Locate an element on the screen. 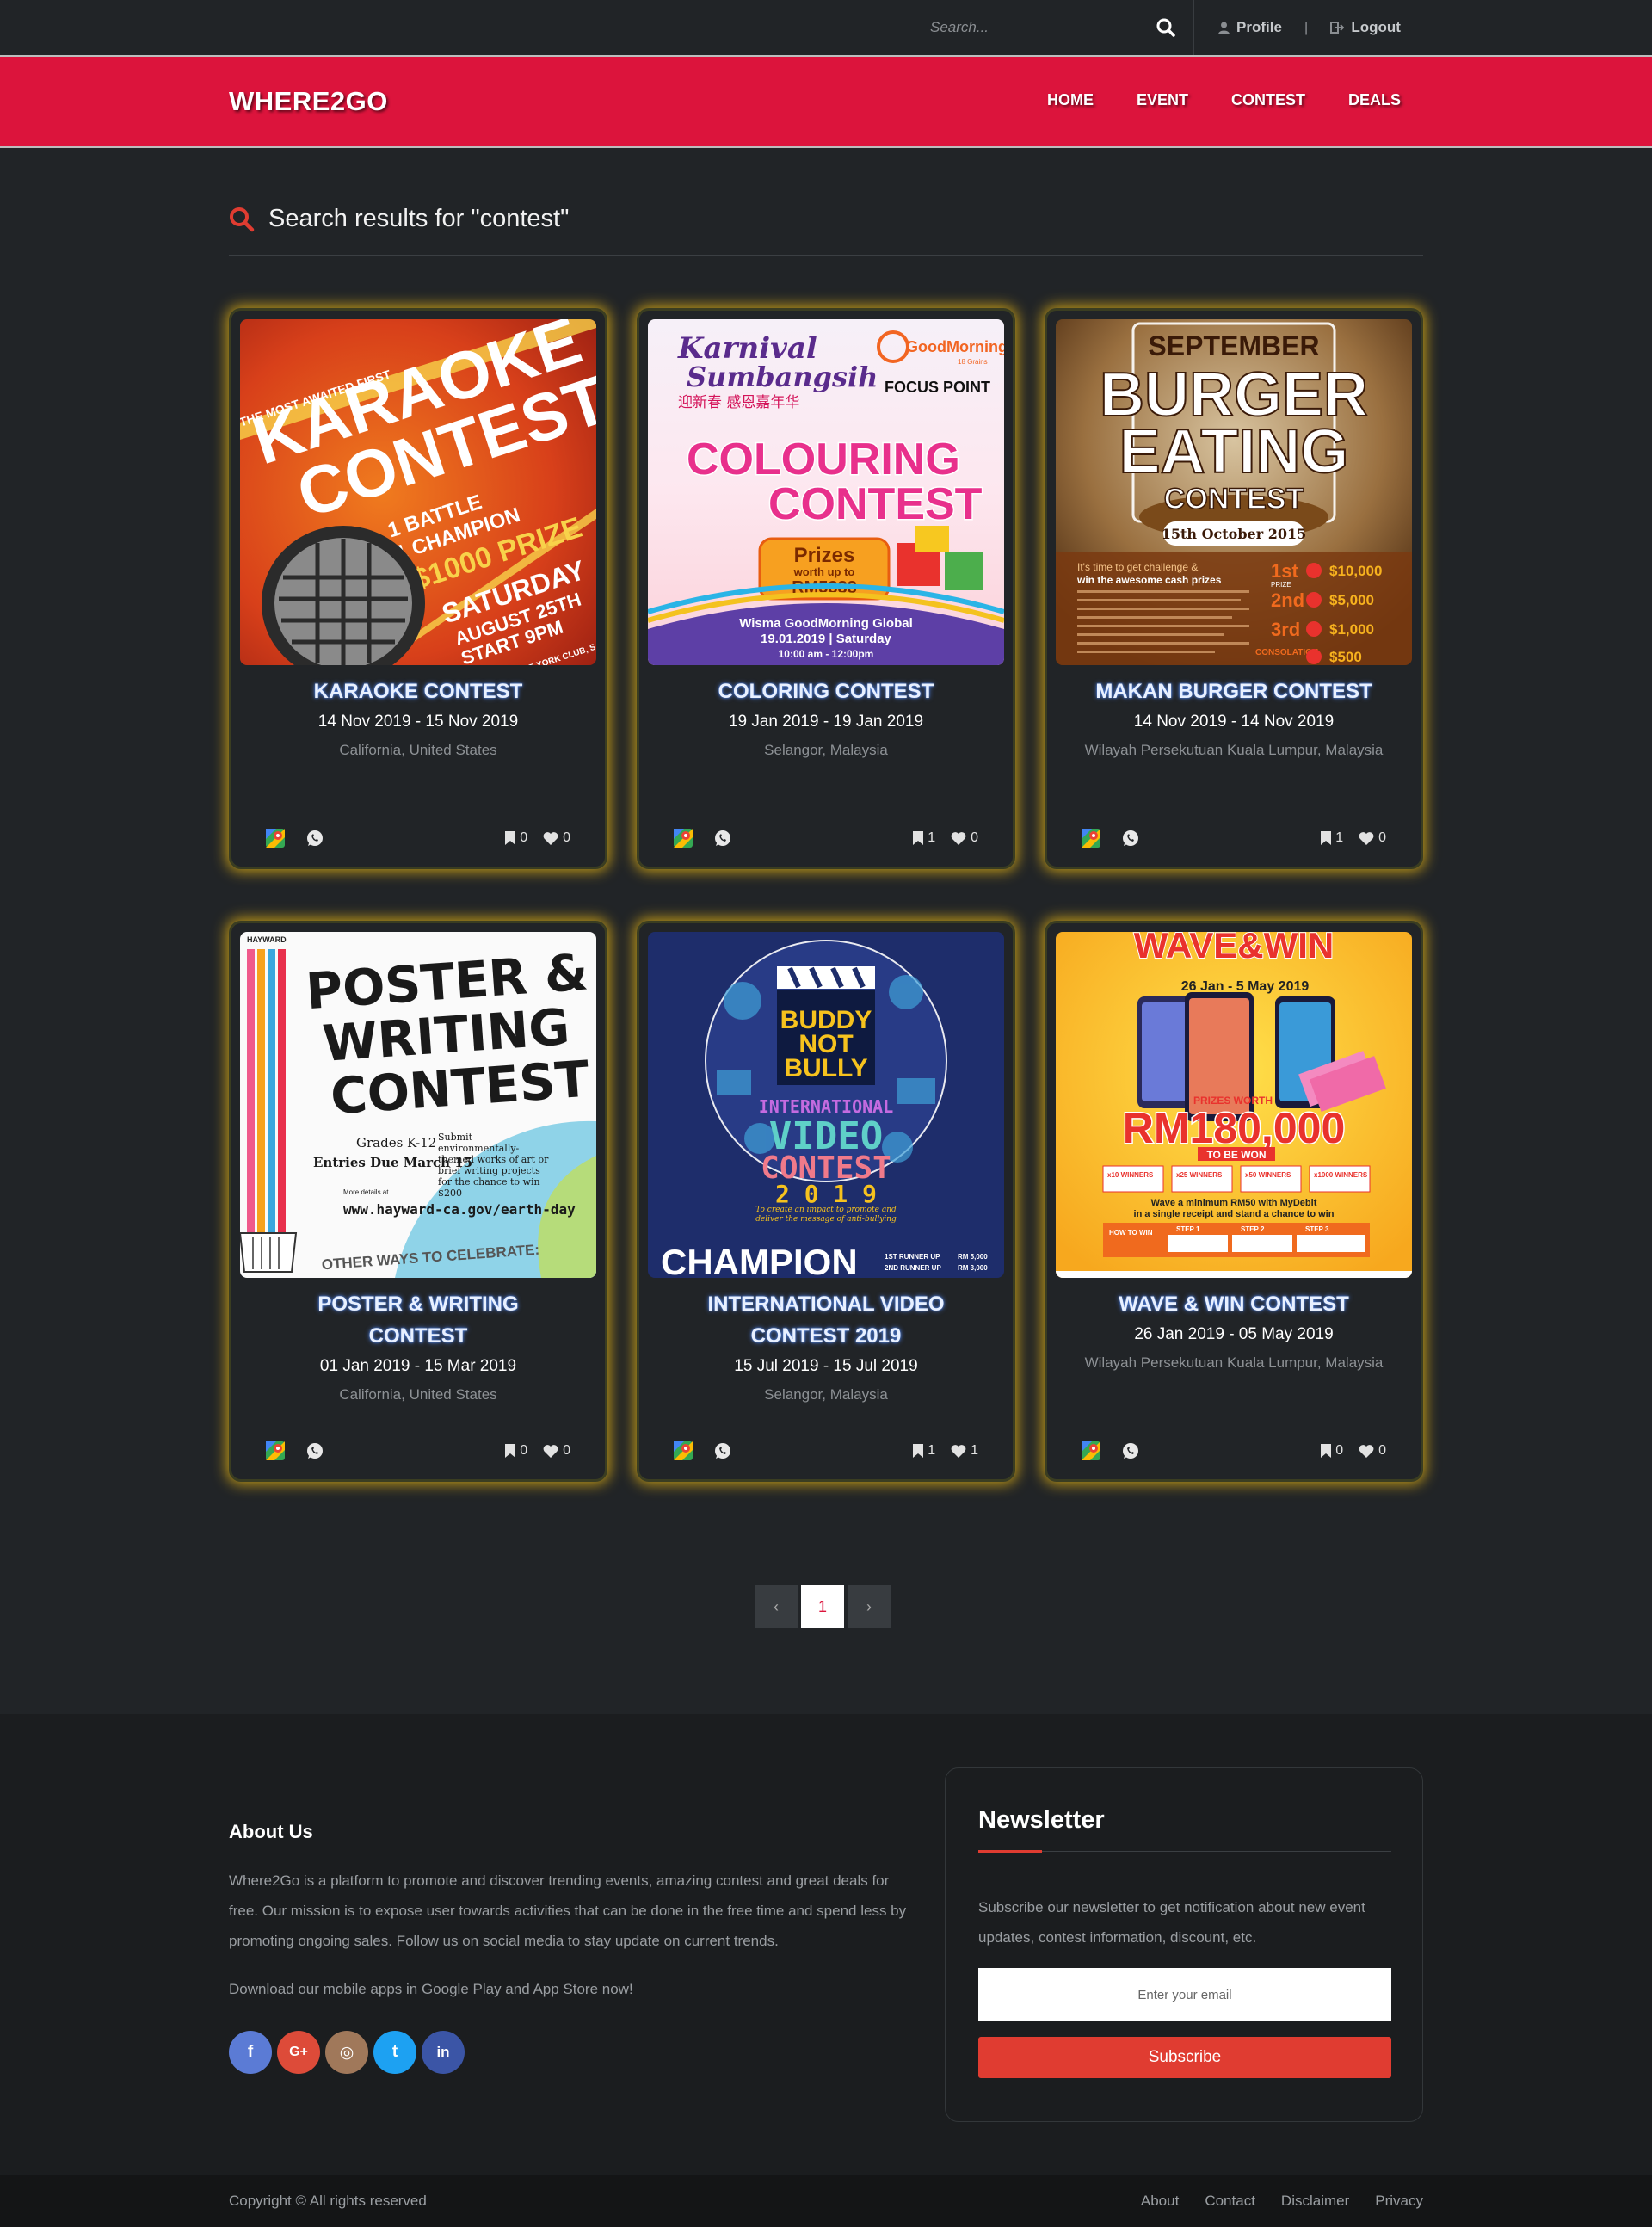 This screenshot has height=2227, width=1652. svg-text: FOCUS POINT is located at coordinates (937, 388).